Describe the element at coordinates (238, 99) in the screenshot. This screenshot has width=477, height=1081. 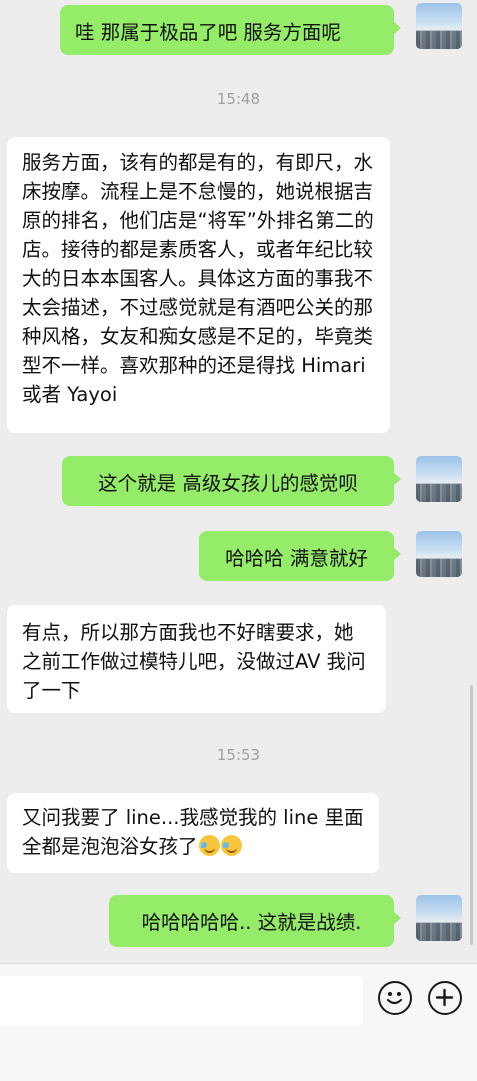
I see `timestamp: 15:48` at that location.